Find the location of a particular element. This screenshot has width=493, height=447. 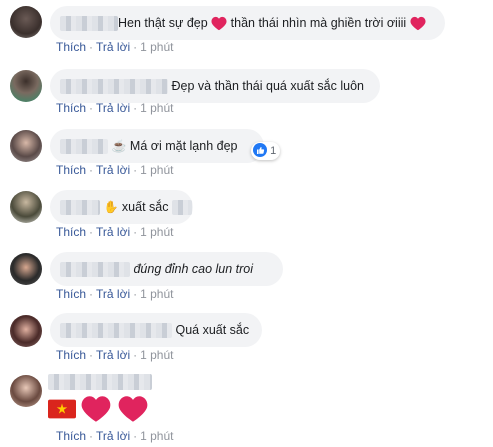

reaction-number: 1 is located at coordinates (273, 151).